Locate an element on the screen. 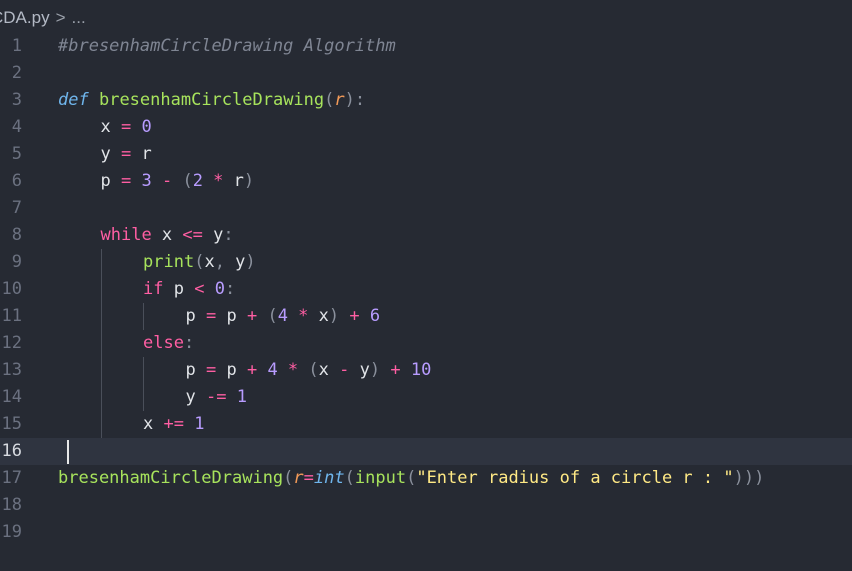 The width and height of the screenshot is (852, 571). line-number: 16 is located at coordinates (11, 451).